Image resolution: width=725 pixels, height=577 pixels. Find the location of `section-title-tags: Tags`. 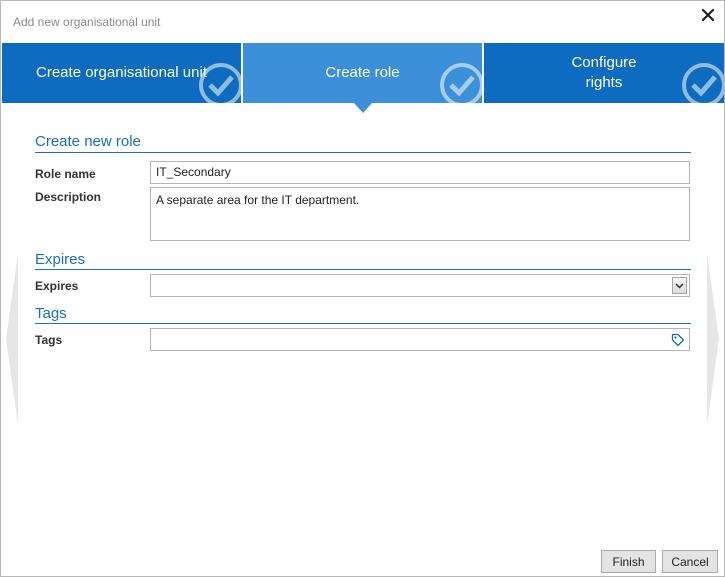

section-title-tags: Tags is located at coordinates (51, 313).